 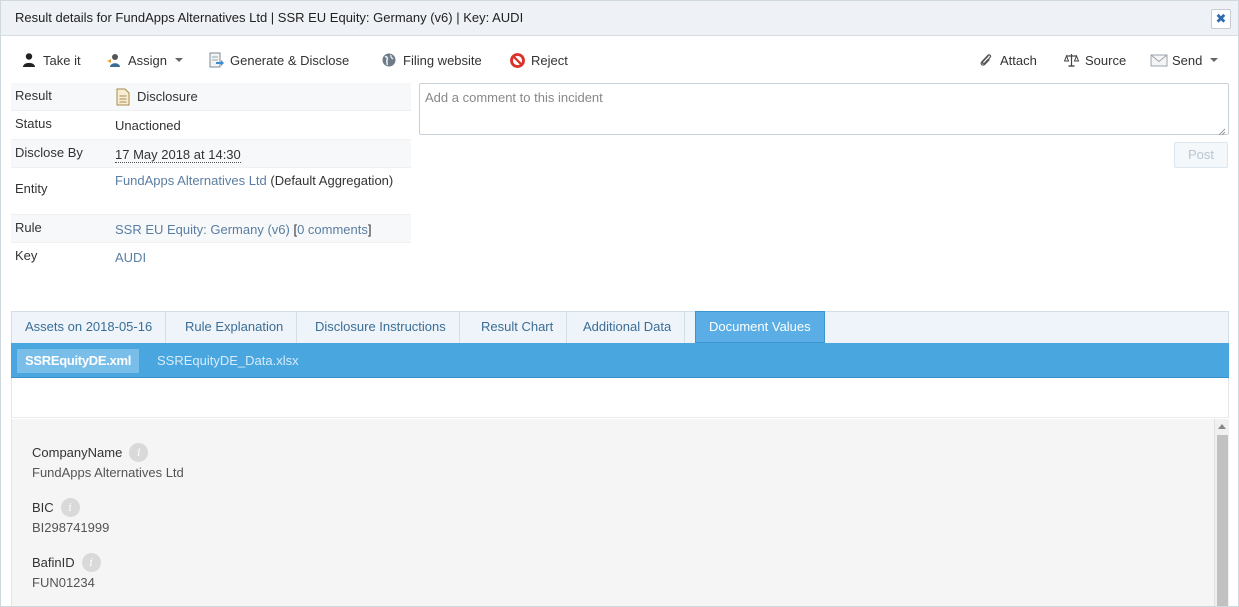 What do you see at coordinates (1222, 520) in the screenshot?
I see `scrollbar-thumb` at bounding box center [1222, 520].